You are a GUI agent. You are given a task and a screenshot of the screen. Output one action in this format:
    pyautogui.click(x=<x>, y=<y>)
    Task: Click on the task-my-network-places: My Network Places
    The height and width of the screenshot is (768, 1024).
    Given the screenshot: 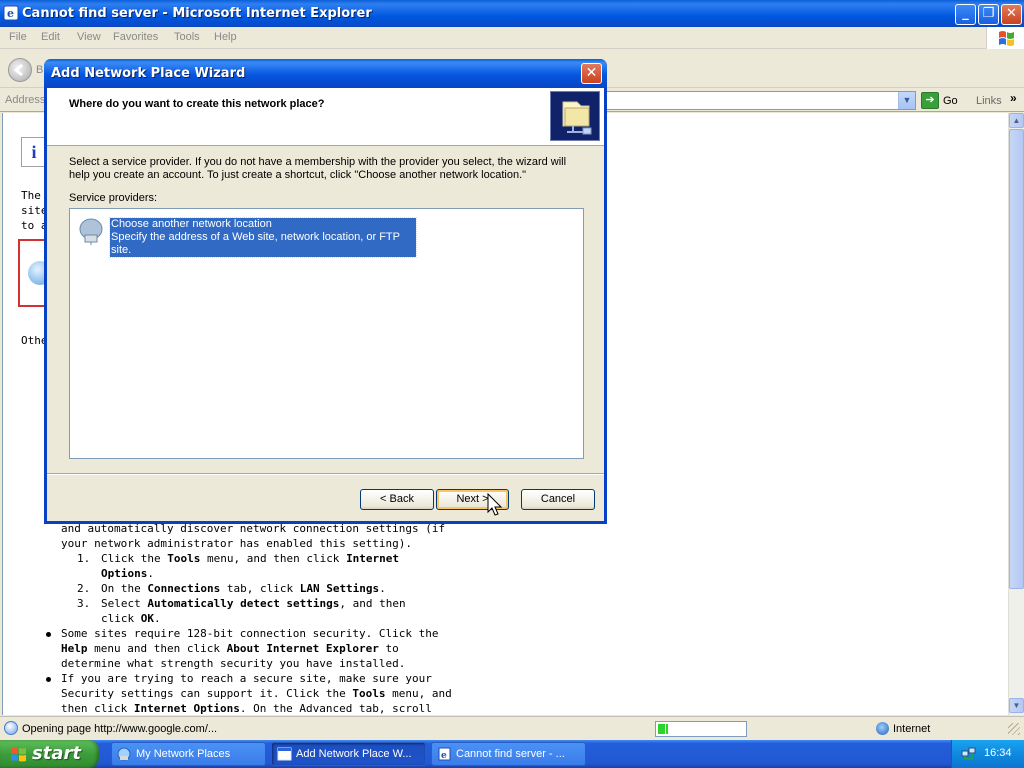 What is the action you would take?
    pyautogui.click(x=188, y=754)
    